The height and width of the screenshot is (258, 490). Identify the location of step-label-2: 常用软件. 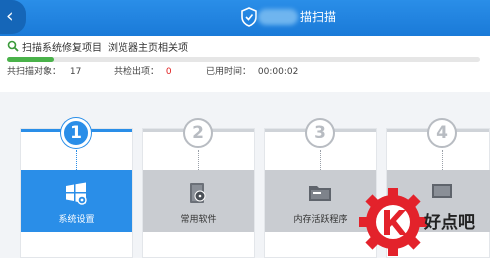
(198, 220).